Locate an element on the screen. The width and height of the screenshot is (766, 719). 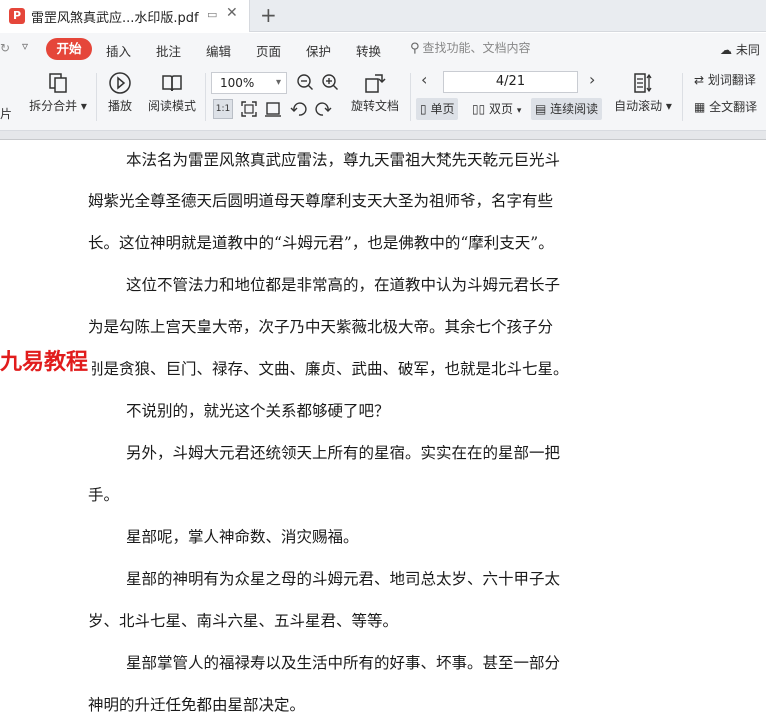
search-input: ⚲ 查找功能、文档内容 is located at coordinates (510, 49).